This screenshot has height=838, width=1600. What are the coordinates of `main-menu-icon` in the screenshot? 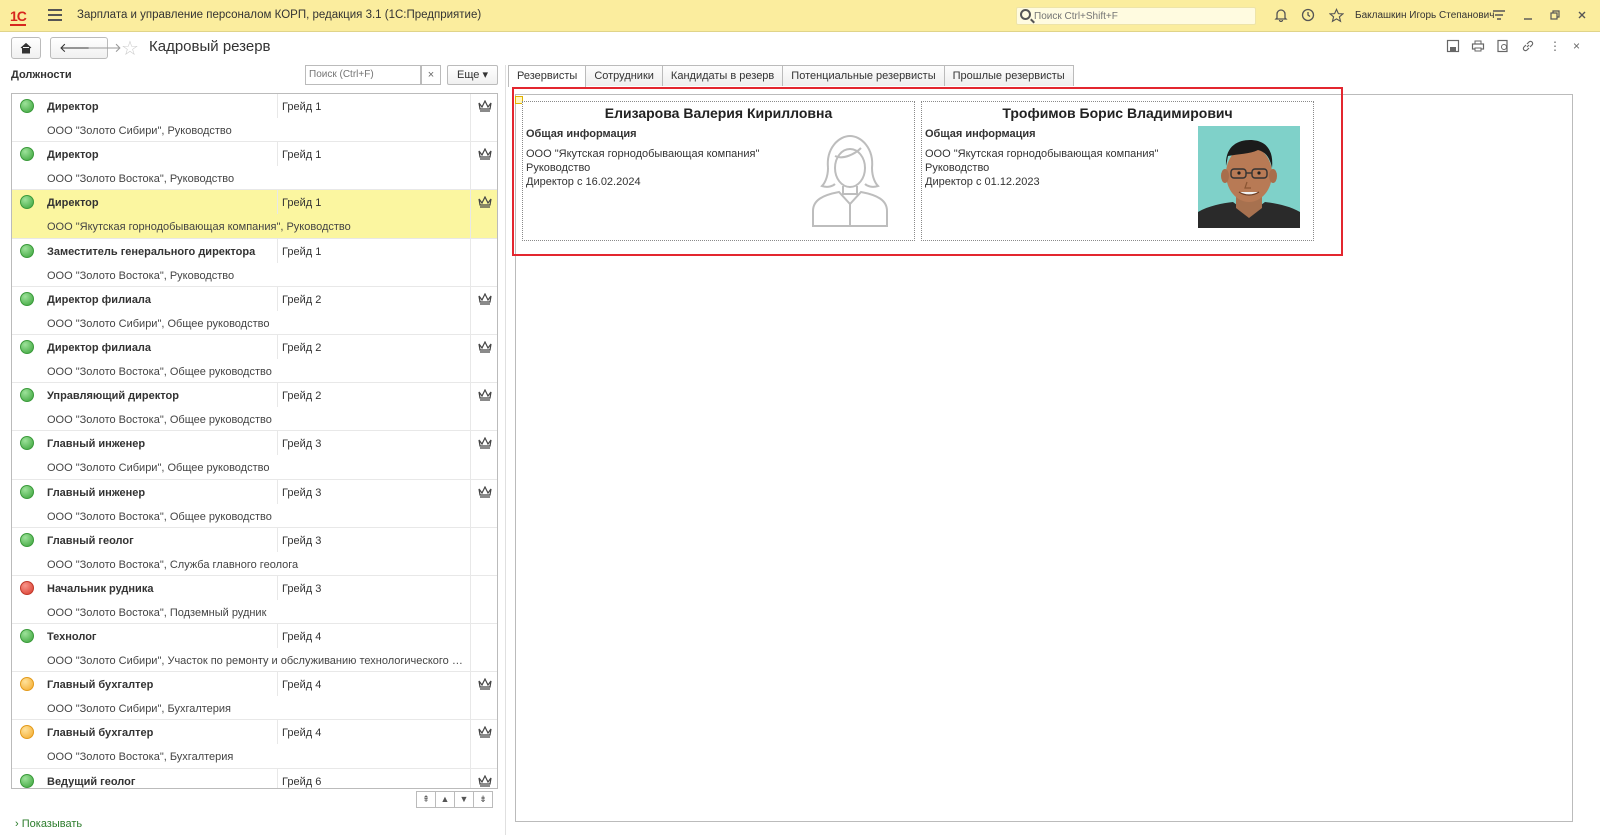 It's located at (55, 15).